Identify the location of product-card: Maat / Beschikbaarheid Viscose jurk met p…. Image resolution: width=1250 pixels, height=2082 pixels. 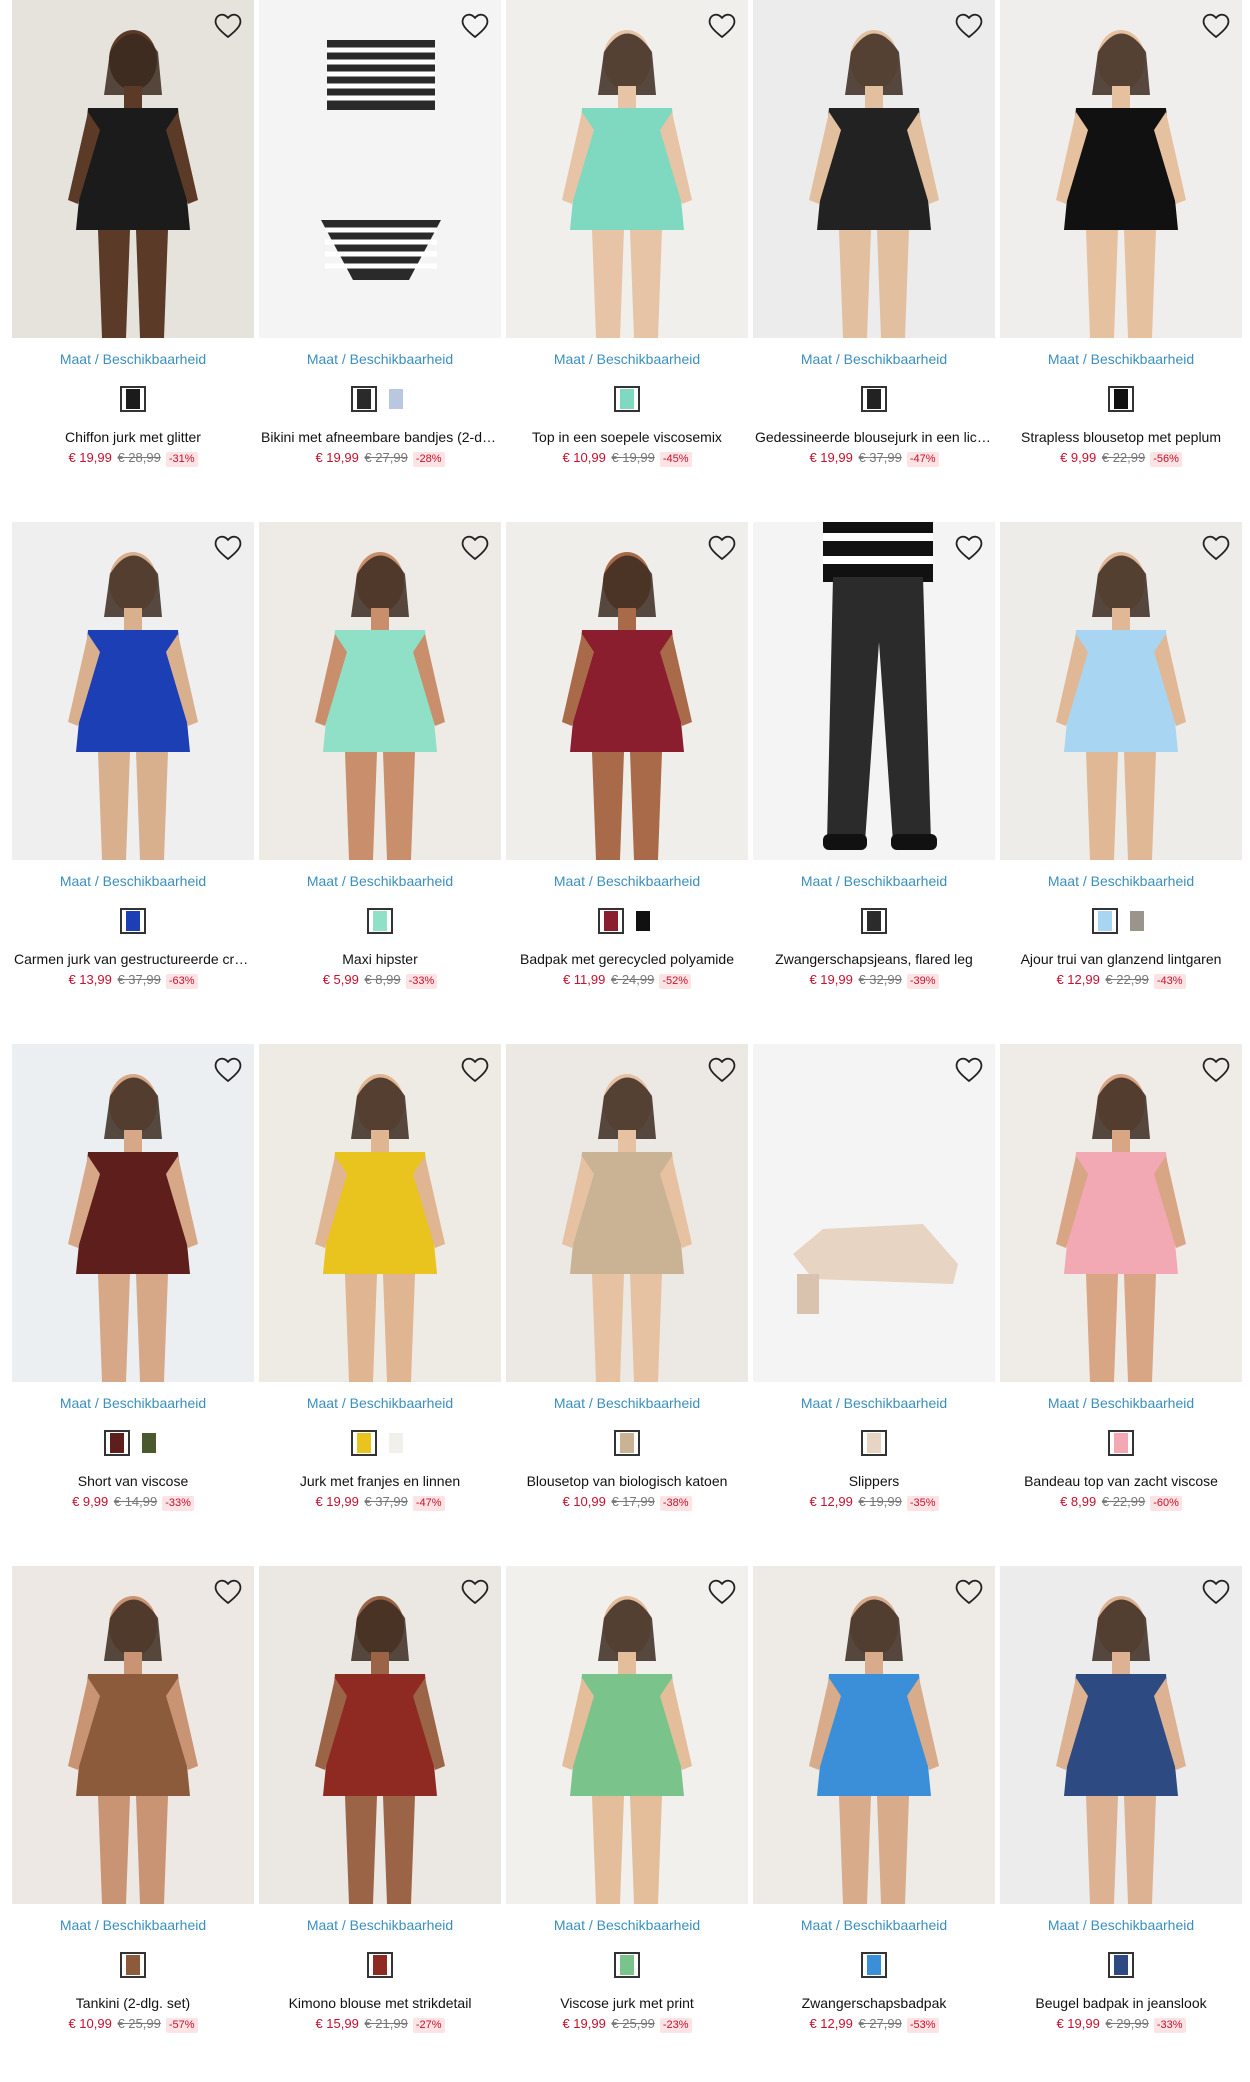
(627, 1806).